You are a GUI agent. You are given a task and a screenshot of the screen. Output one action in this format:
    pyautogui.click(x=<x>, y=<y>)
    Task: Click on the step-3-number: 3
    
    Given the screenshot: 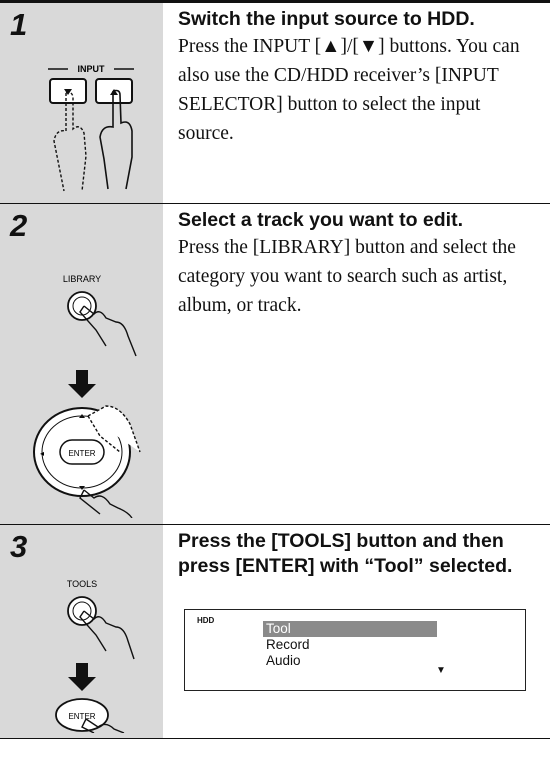 What is the action you would take?
    pyautogui.click(x=19, y=546)
    